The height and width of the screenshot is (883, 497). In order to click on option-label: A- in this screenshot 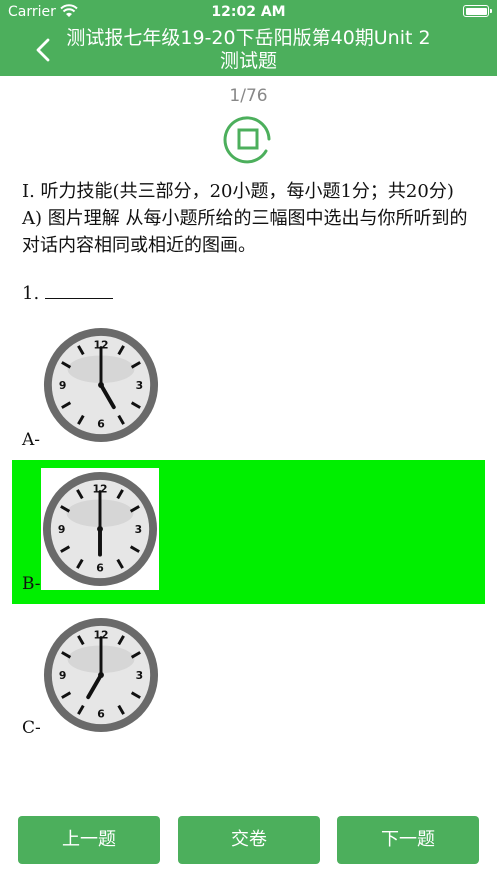, I will do `click(31, 440)`.